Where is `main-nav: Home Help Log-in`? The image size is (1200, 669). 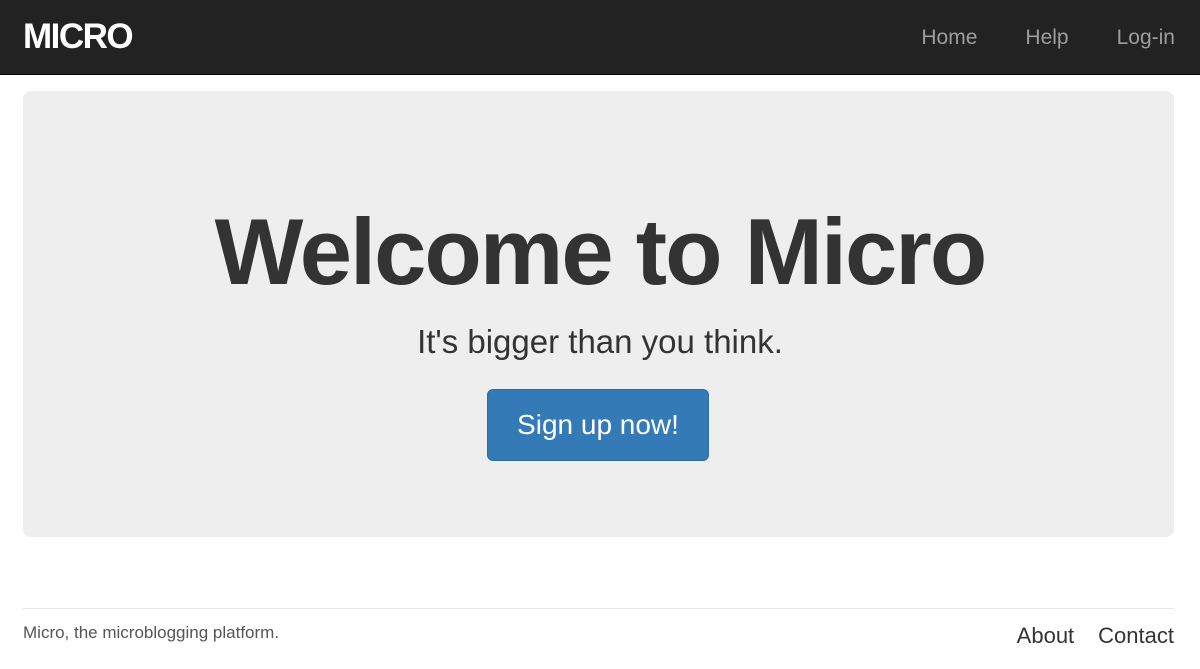 main-nav: Home Help Log-in is located at coordinates (1036, 37).